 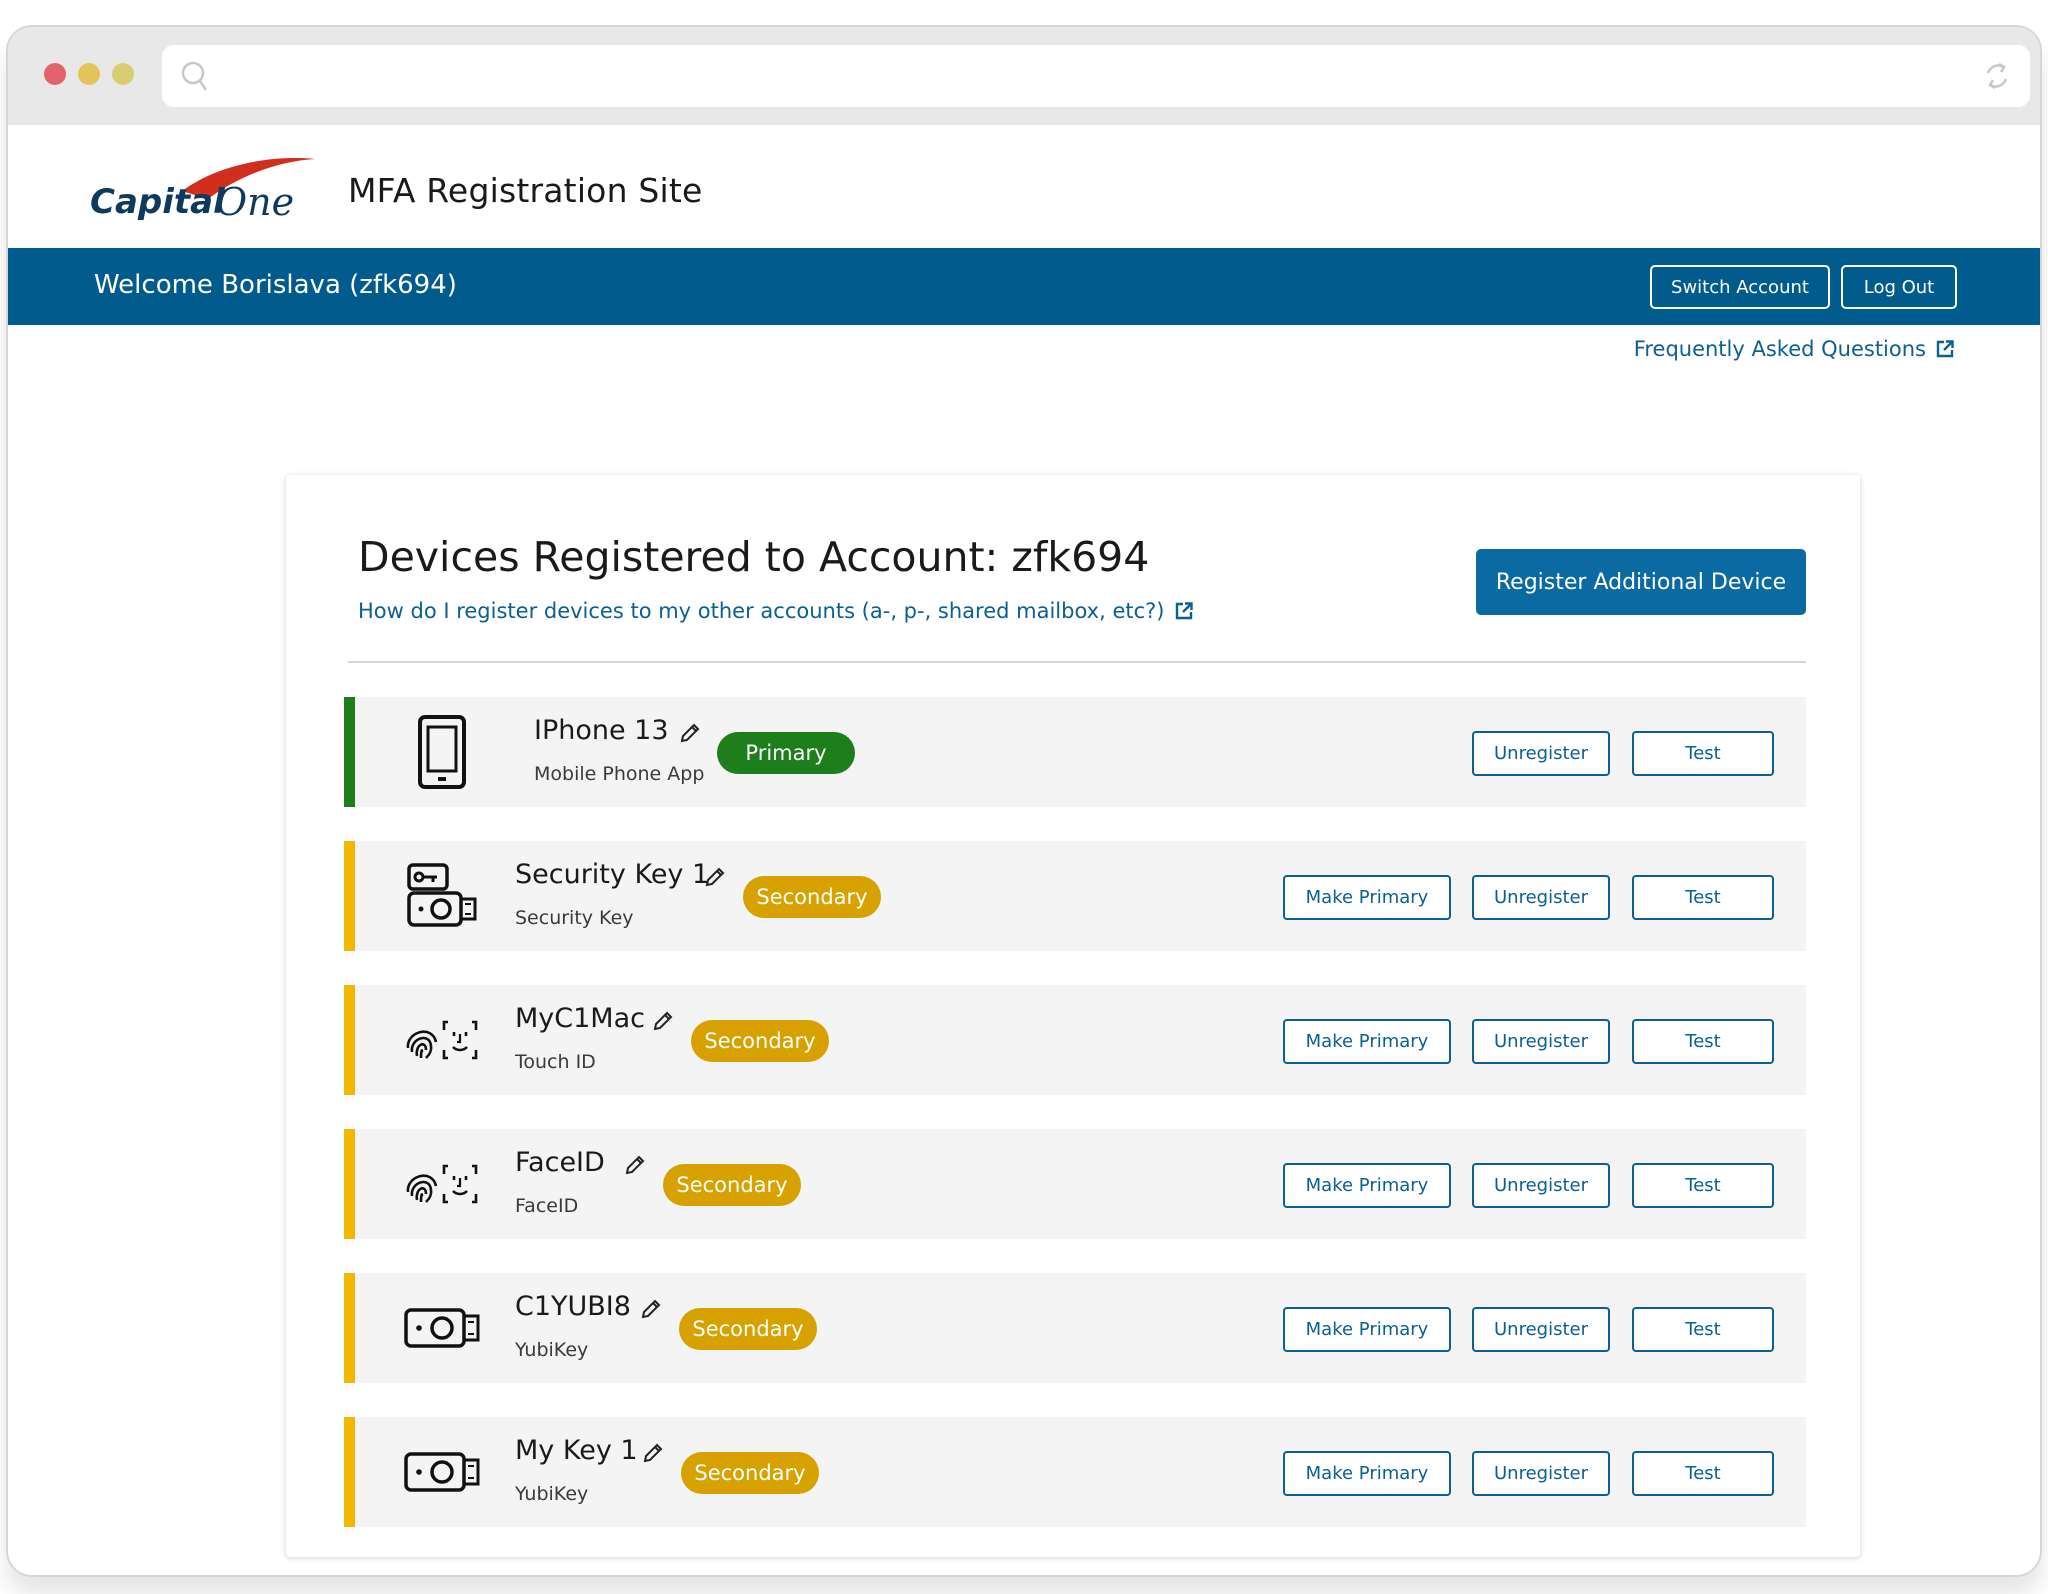 I want to click on device-type: Touch ID, so click(x=555, y=1062).